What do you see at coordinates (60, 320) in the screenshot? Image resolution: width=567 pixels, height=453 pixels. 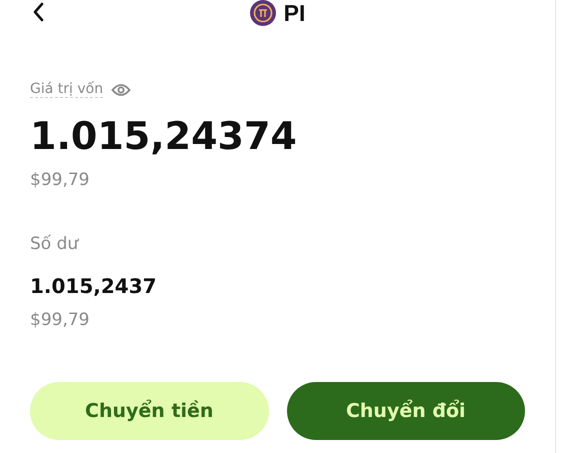 I see `balance-usd-value: $99,79` at bounding box center [60, 320].